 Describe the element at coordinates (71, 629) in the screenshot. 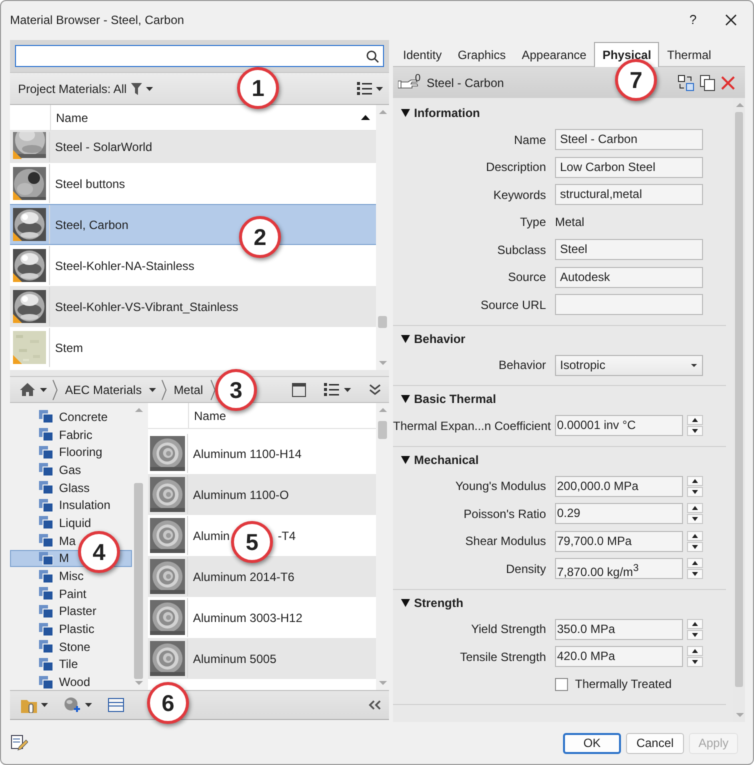

I see `category-item: Plastic` at that location.